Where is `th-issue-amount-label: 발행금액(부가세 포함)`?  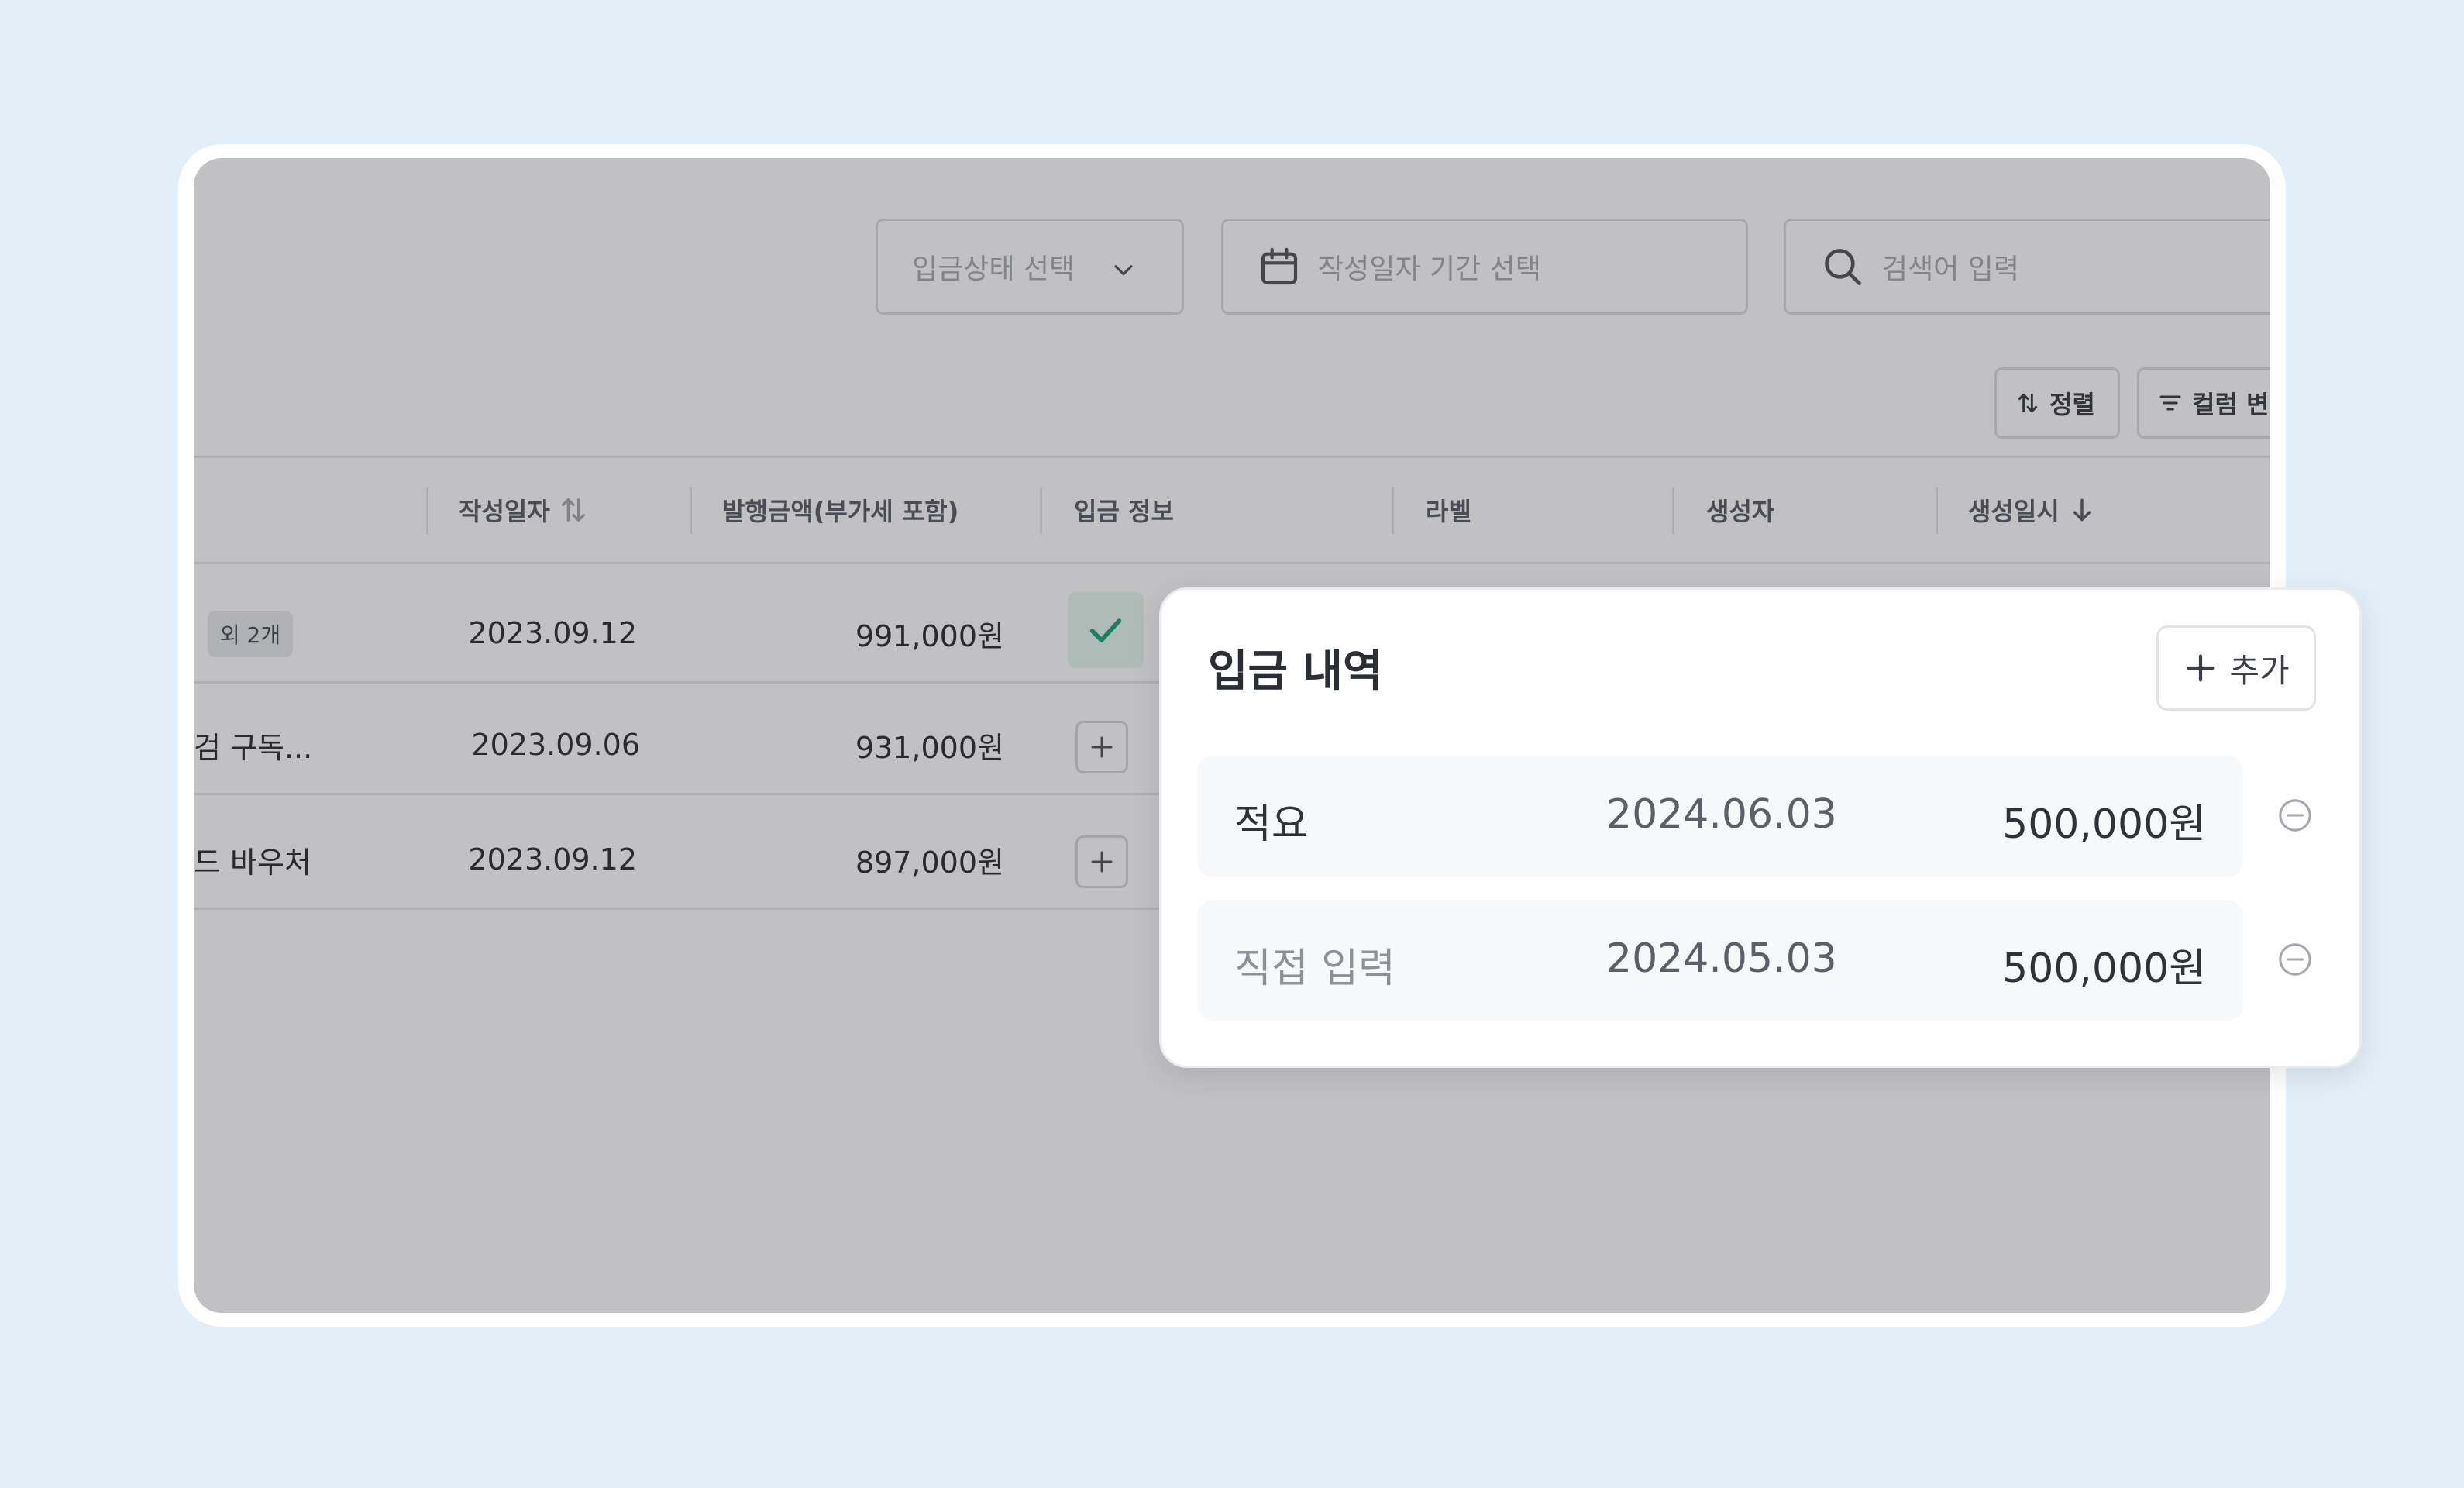
th-issue-amount-label: 발행금액(부가세 포함) is located at coordinates (840, 511).